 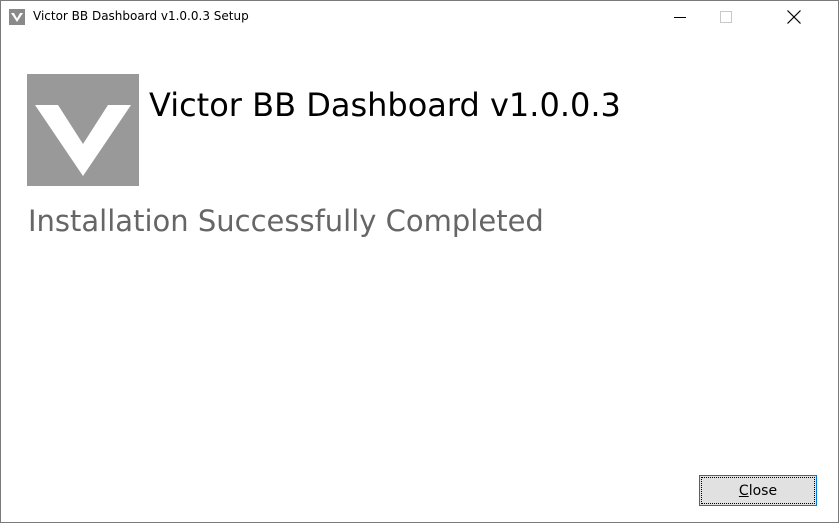 I want to click on installation-status: Installation Successfully Completed, so click(x=286, y=221).